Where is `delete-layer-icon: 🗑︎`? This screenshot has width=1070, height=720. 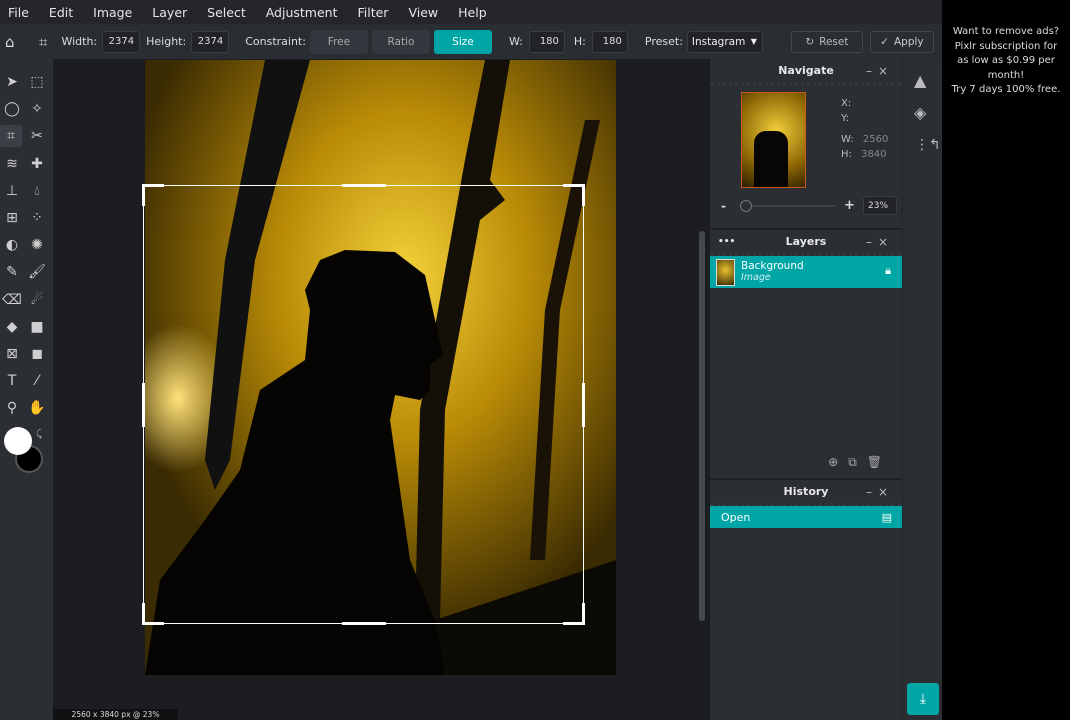 delete-layer-icon: 🗑︎ is located at coordinates (879, 462).